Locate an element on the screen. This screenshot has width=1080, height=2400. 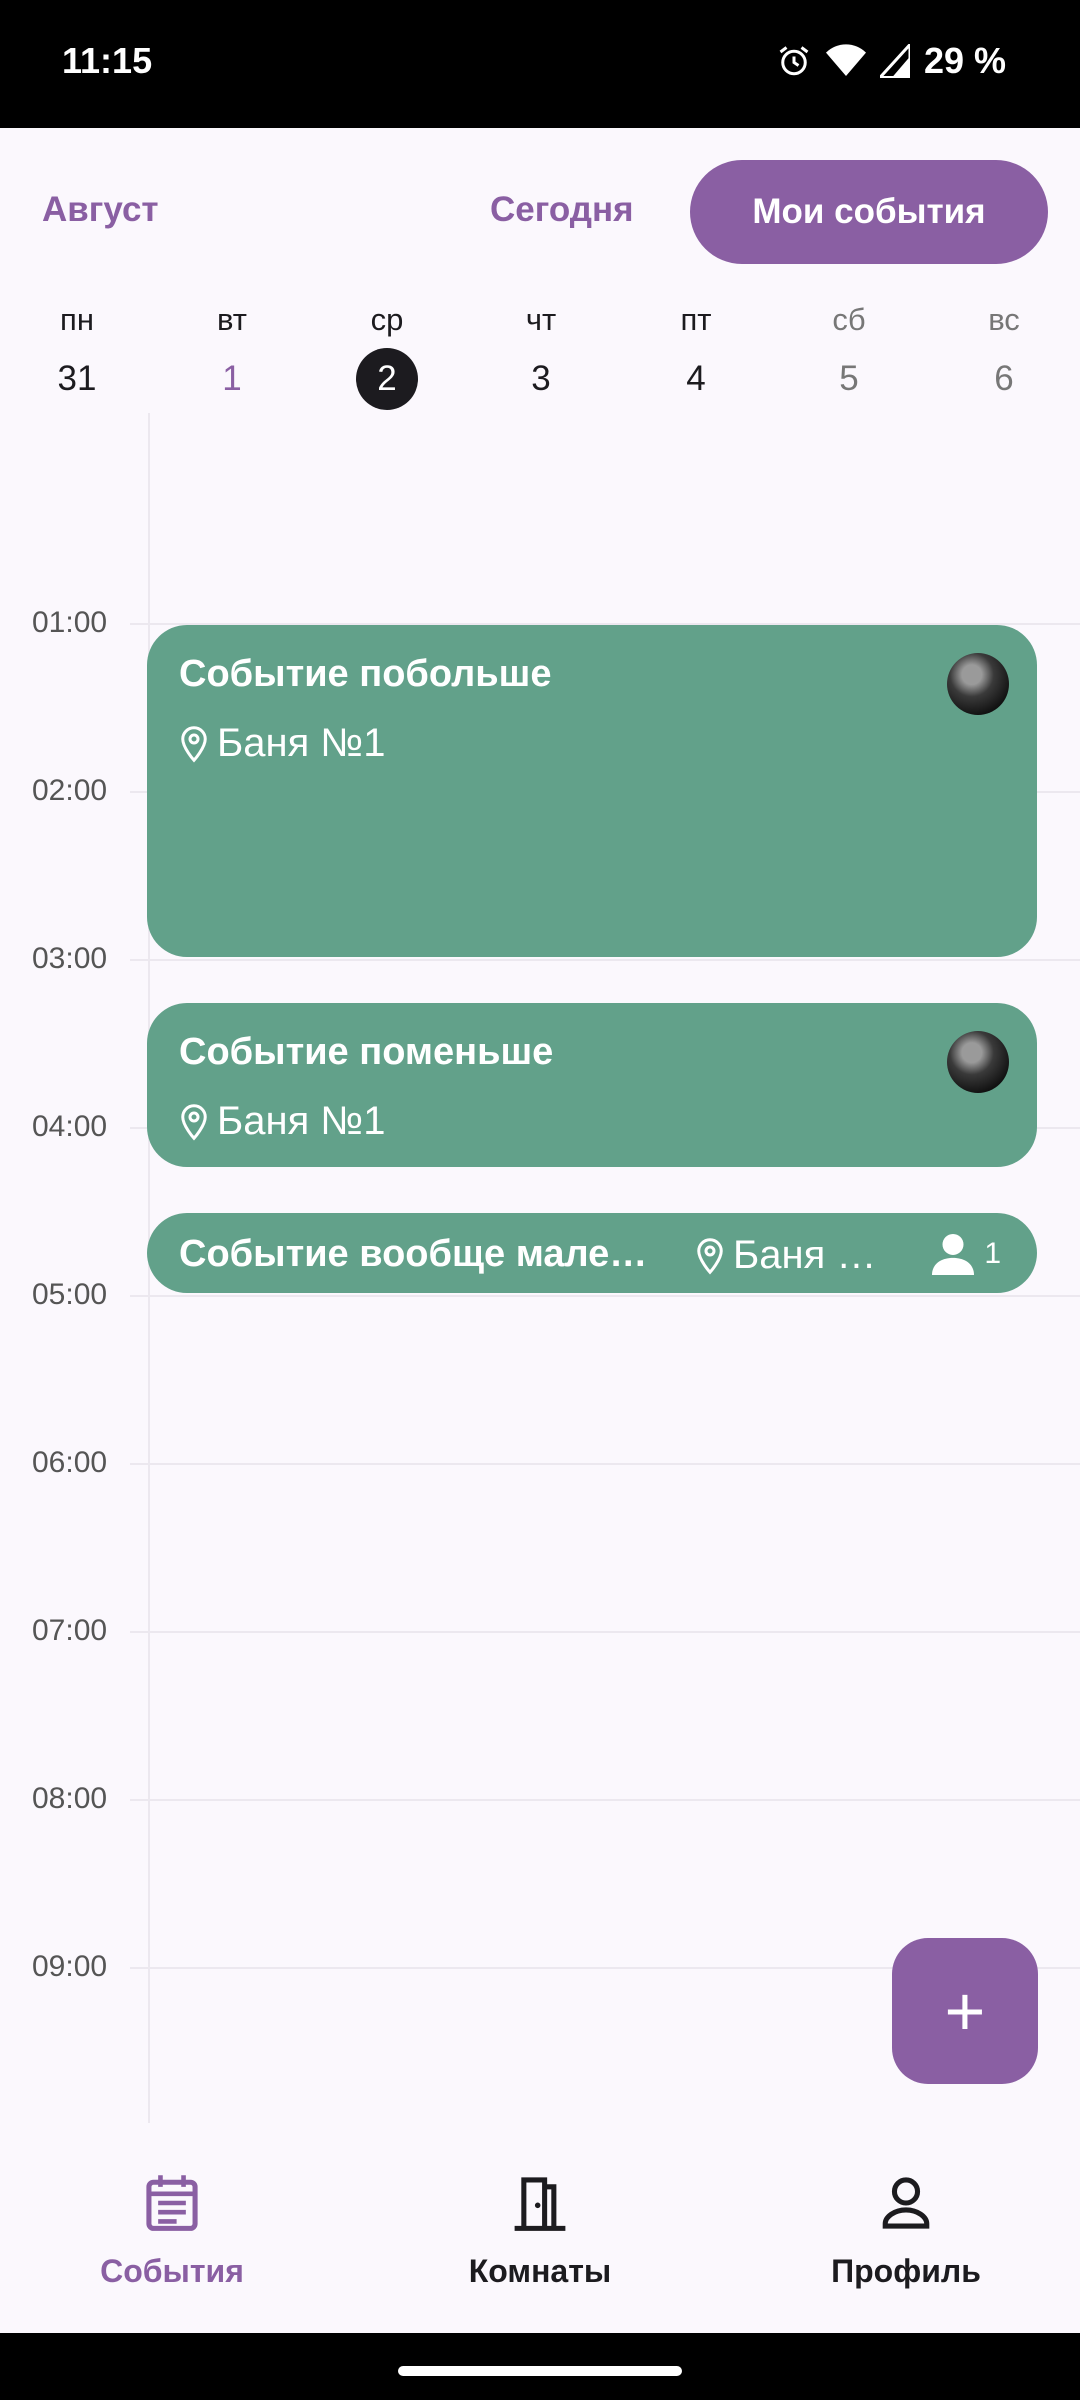
today-button: Сегодня is located at coordinates (562, 210).